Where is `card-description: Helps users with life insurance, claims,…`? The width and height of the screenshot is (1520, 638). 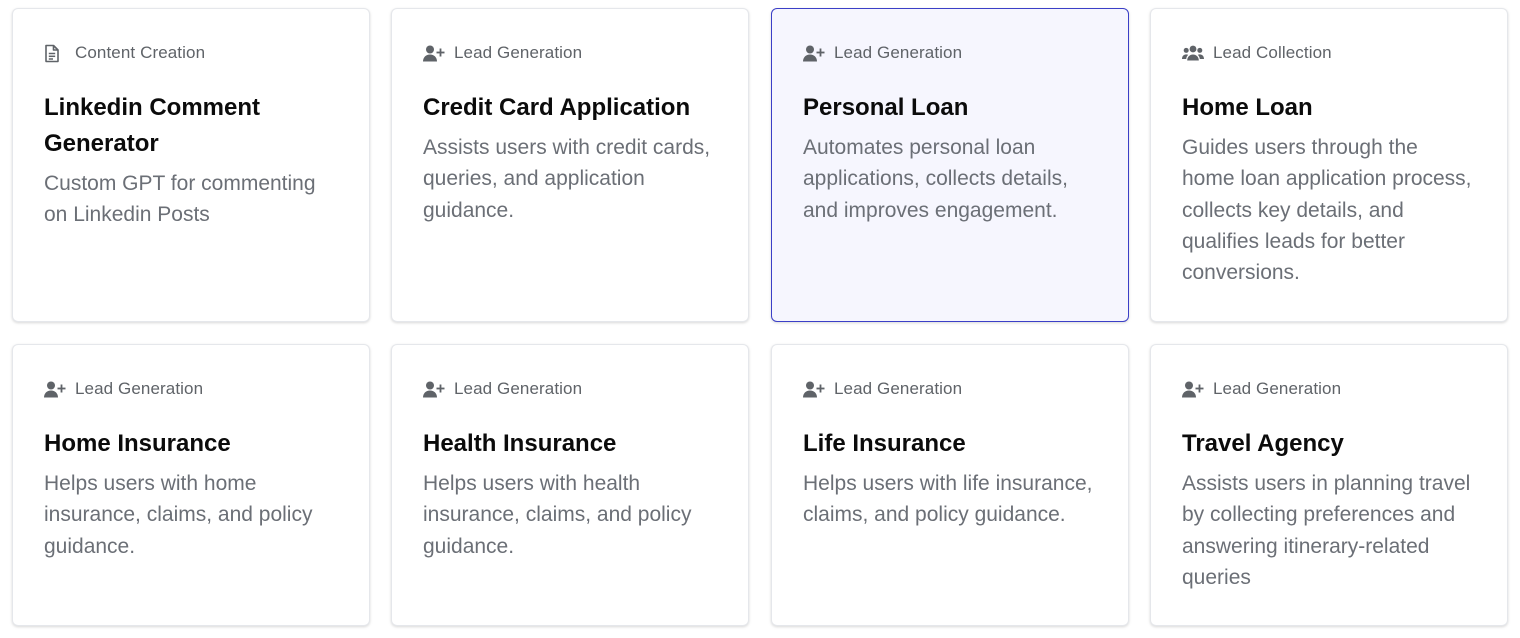 card-description: Helps users with life insurance, claims,… is located at coordinates (948, 499).